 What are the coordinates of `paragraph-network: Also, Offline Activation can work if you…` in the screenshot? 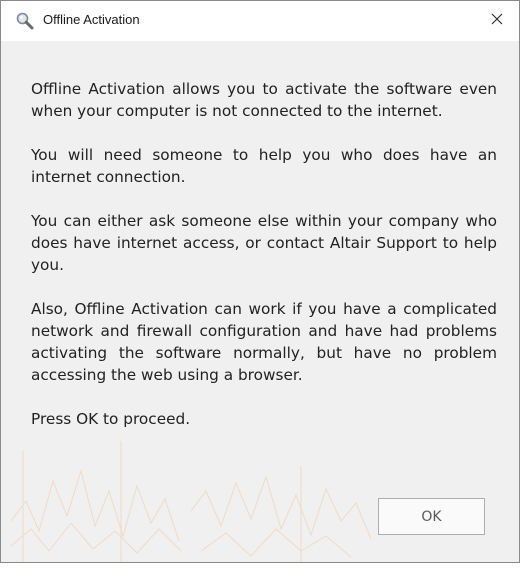 It's located at (264, 342).